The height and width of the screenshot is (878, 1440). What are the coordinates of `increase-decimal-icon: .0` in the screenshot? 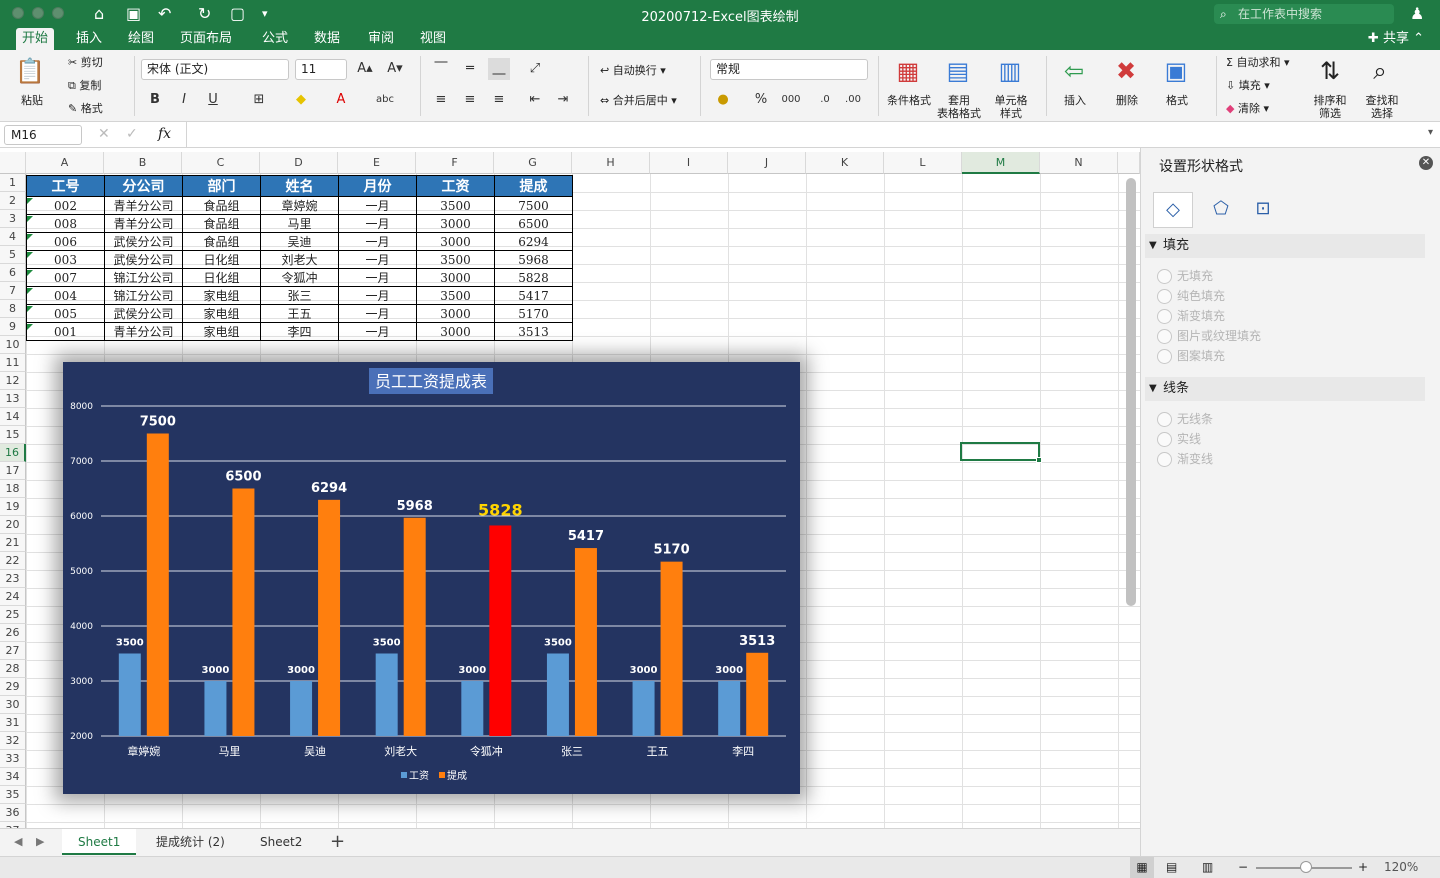 It's located at (825, 100).